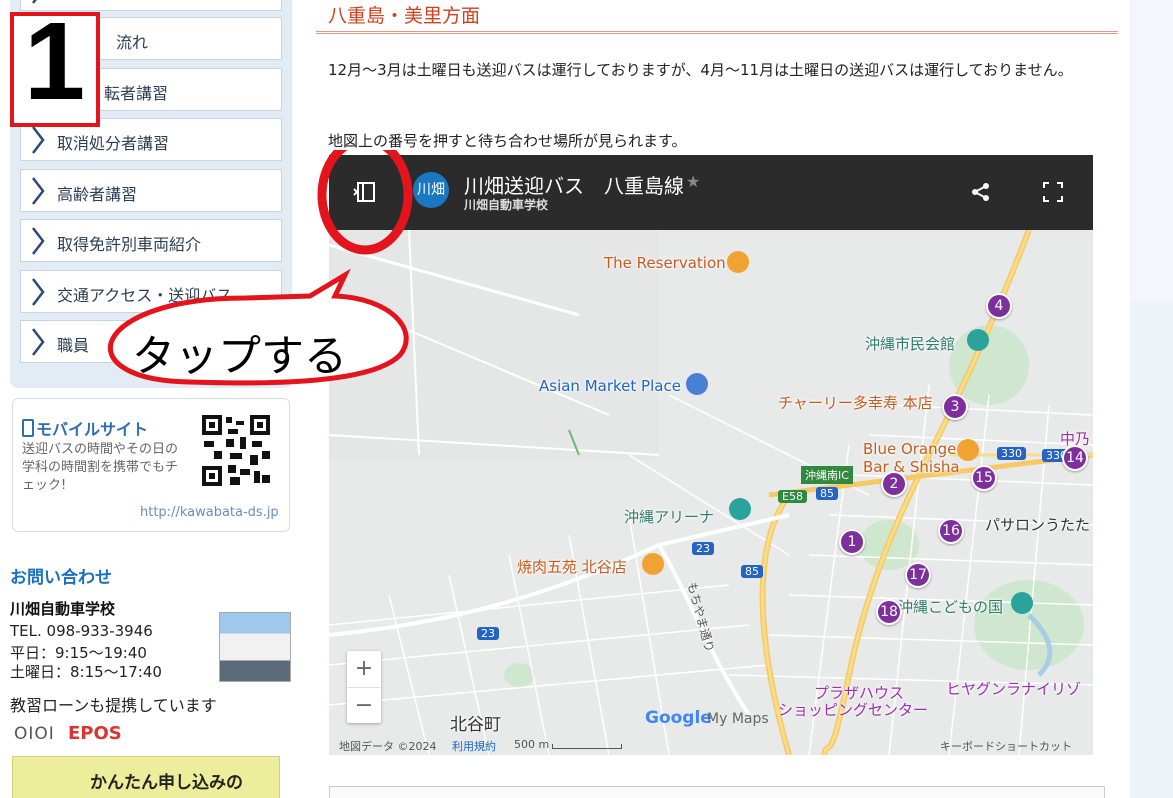 The width and height of the screenshot is (1173, 798). I want to click on easy-apply-label: かんたん申し込みの, so click(166, 783).